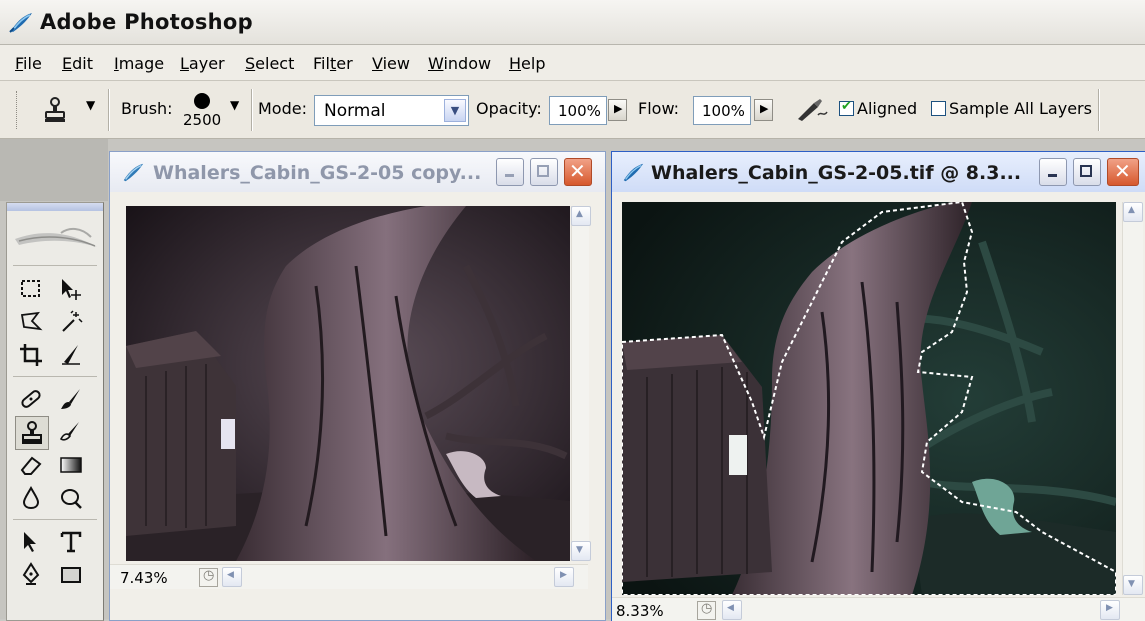  Describe the element at coordinates (391, 110) in the screenshot. I see `mode-select: Normal ▼` at that location.